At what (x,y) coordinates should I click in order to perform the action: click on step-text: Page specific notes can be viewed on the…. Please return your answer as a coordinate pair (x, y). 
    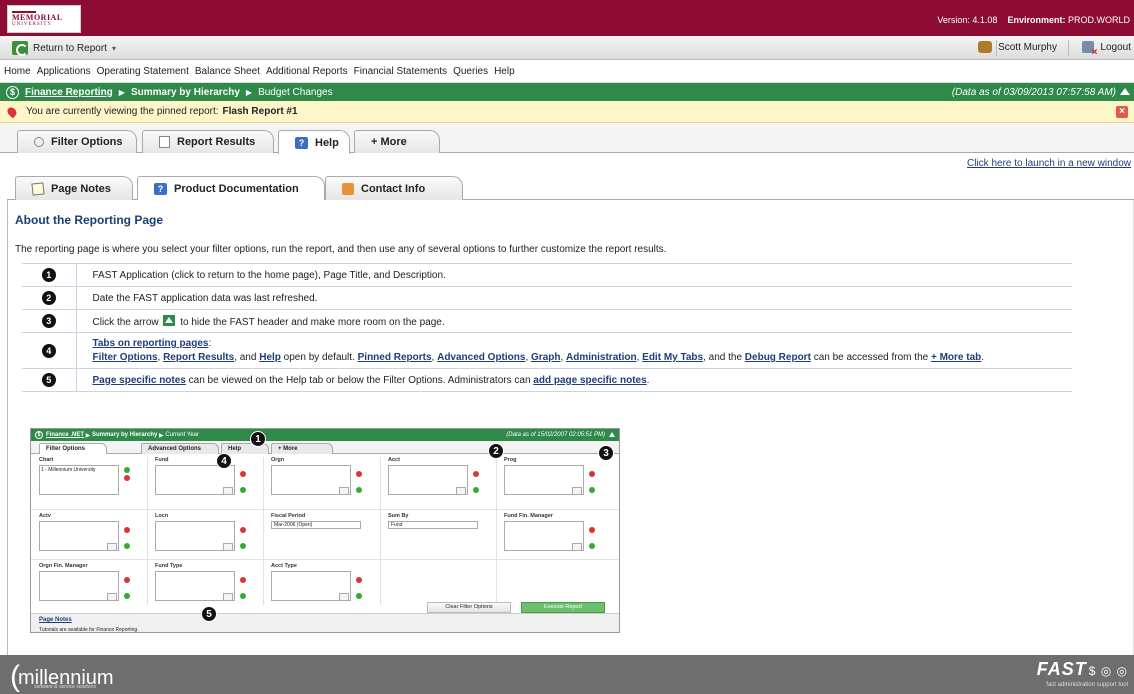
    Looking at the image, I should click on (574, 380).